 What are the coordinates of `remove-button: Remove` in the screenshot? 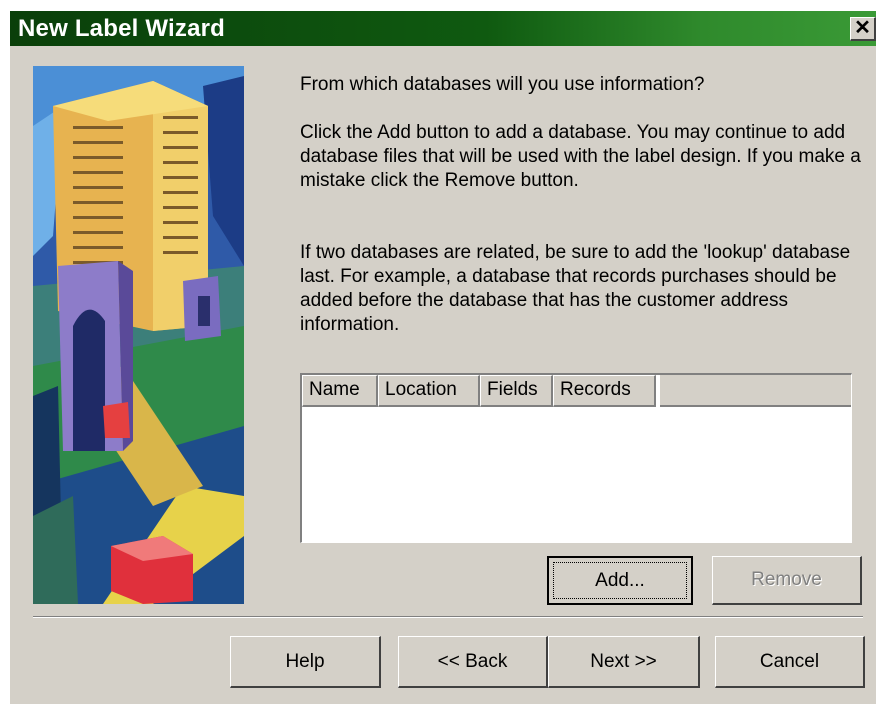 It's located at (787, 580).